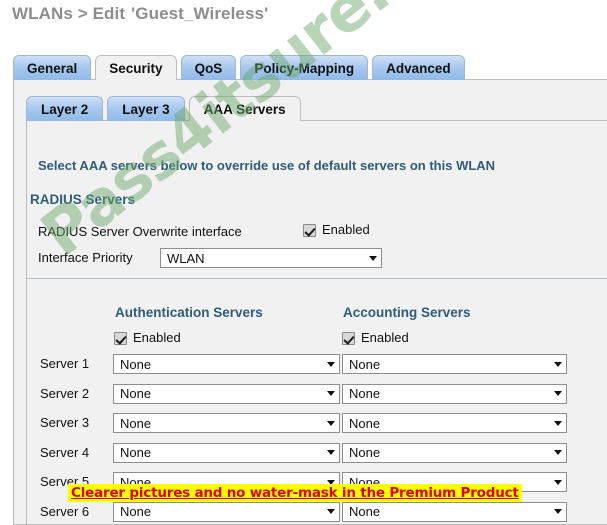  I want to click on subtab-aaa-servers: AAA Servers, so click(244, 108).